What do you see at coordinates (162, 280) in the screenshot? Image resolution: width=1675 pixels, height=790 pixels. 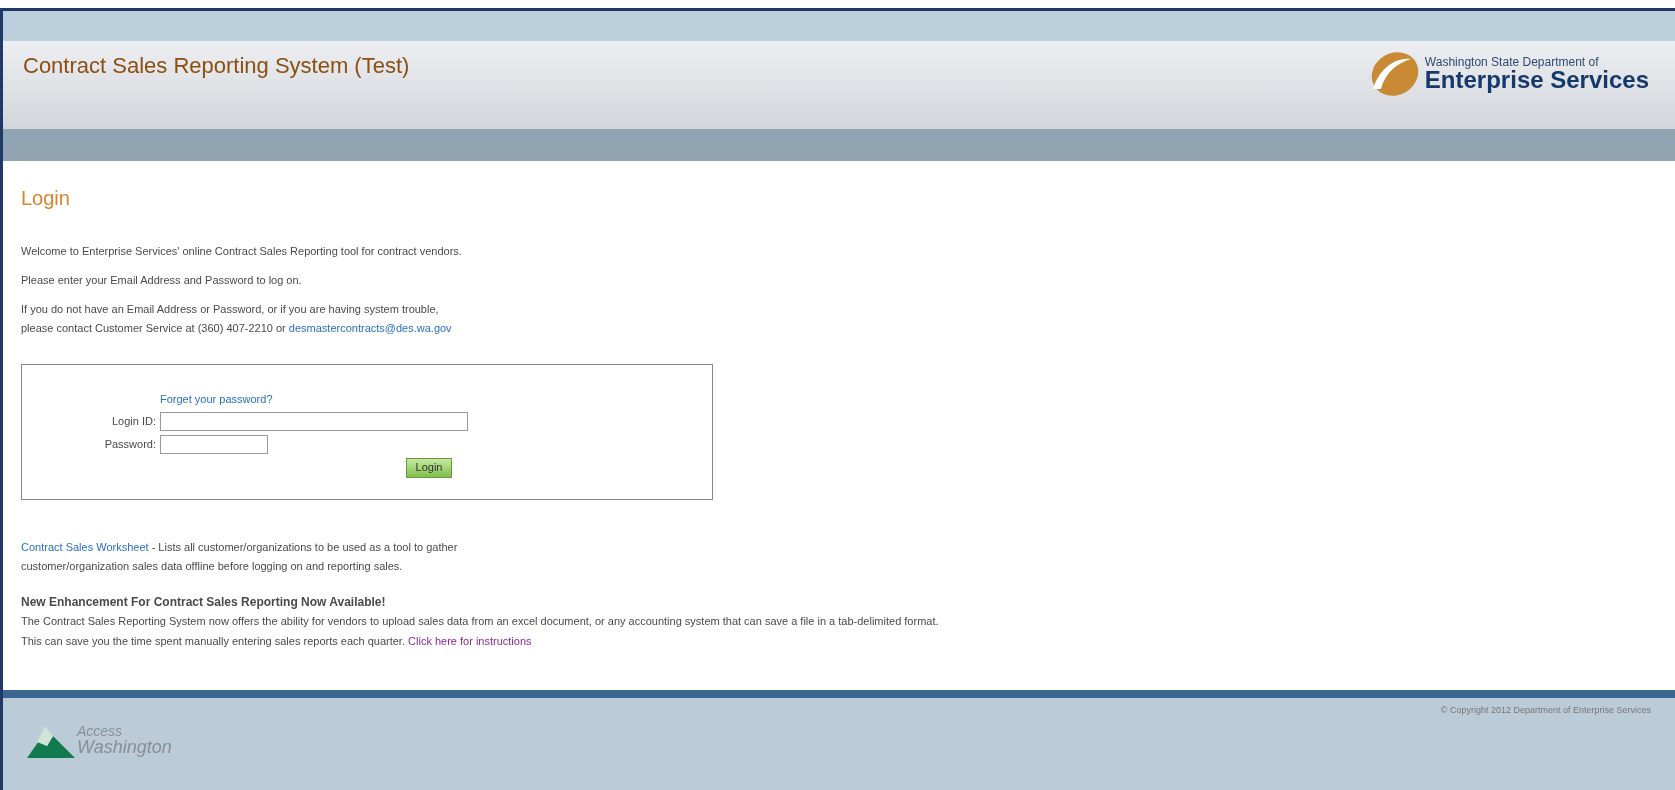 I see `info-text: Please enter your Email Address and Password to log on.` at bounding box center [162, 280].